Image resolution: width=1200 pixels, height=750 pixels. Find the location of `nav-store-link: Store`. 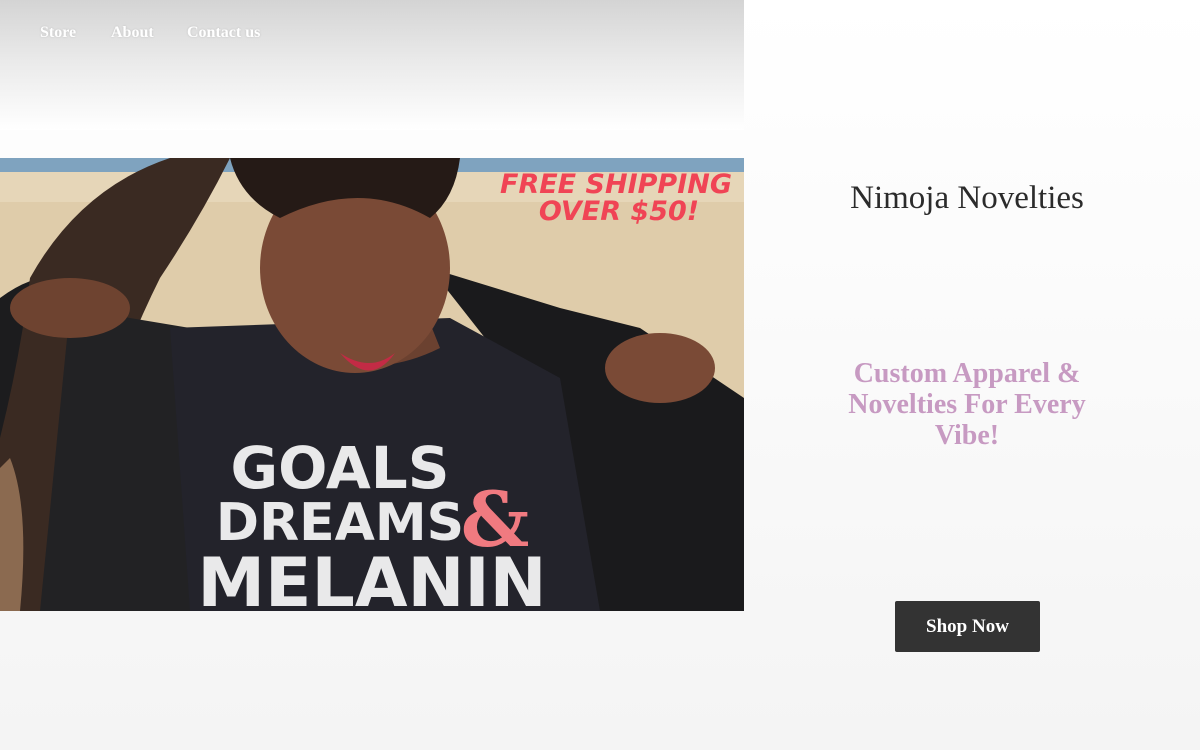

nav-store-link: Store is located at coordinates (58, 33).